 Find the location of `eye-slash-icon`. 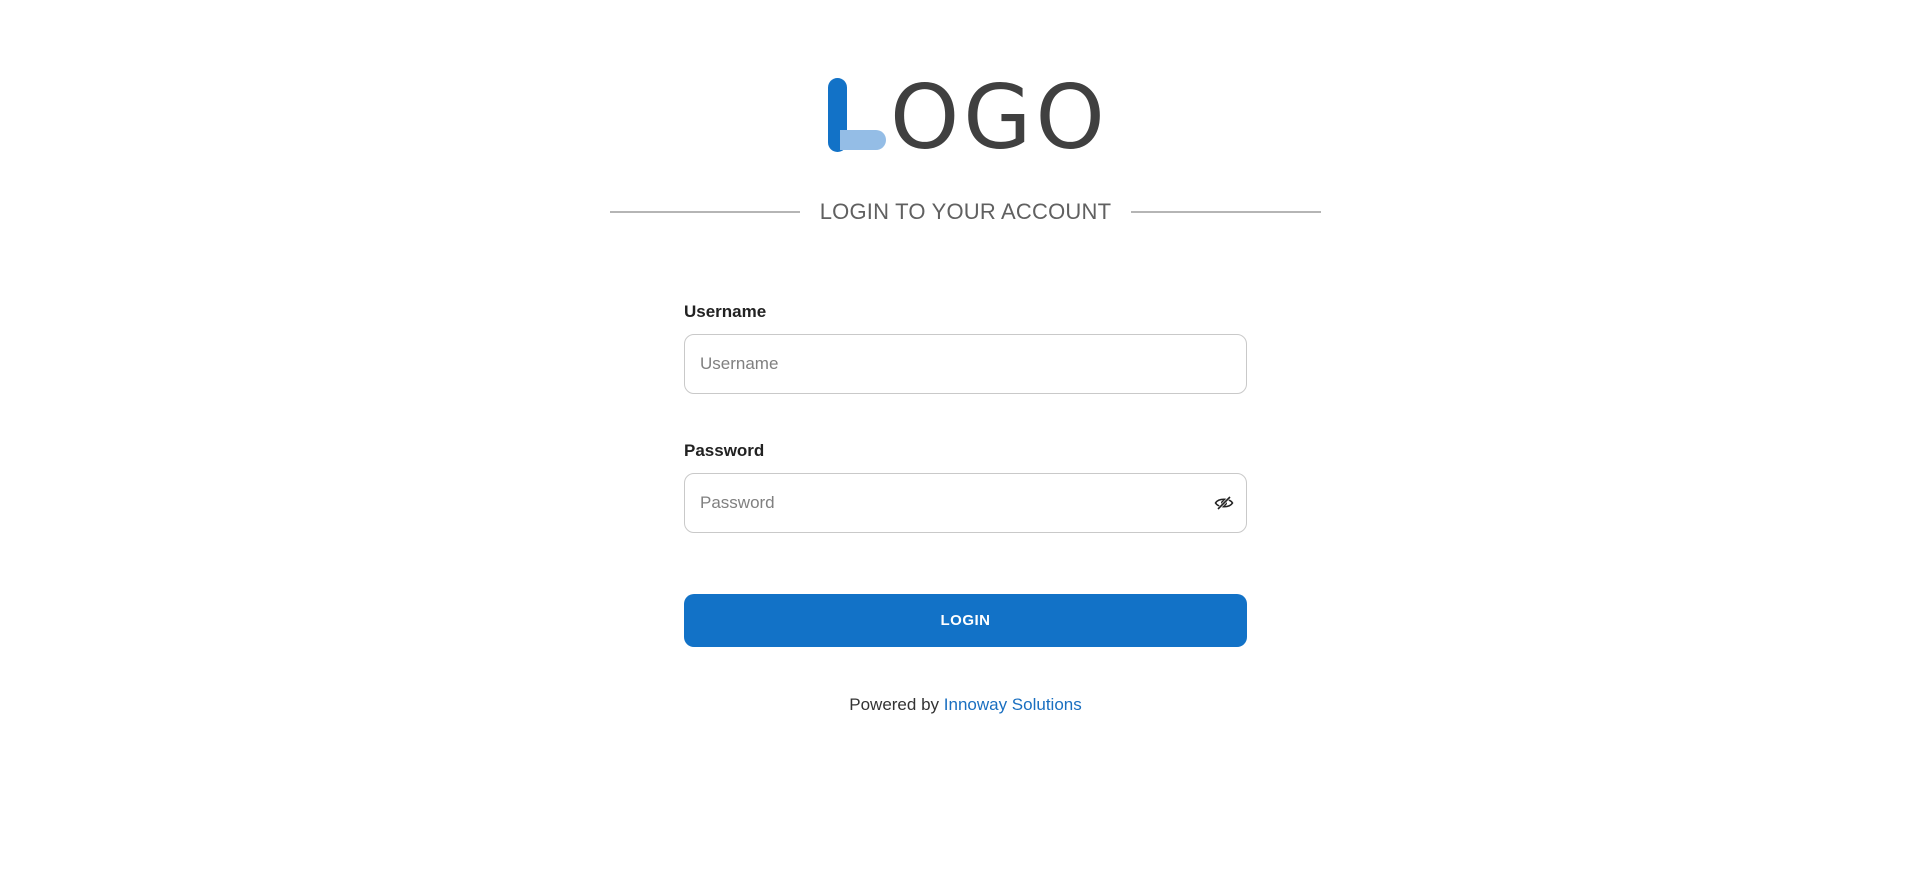

eye-slash-icon is located at coordinates (1224, 503).